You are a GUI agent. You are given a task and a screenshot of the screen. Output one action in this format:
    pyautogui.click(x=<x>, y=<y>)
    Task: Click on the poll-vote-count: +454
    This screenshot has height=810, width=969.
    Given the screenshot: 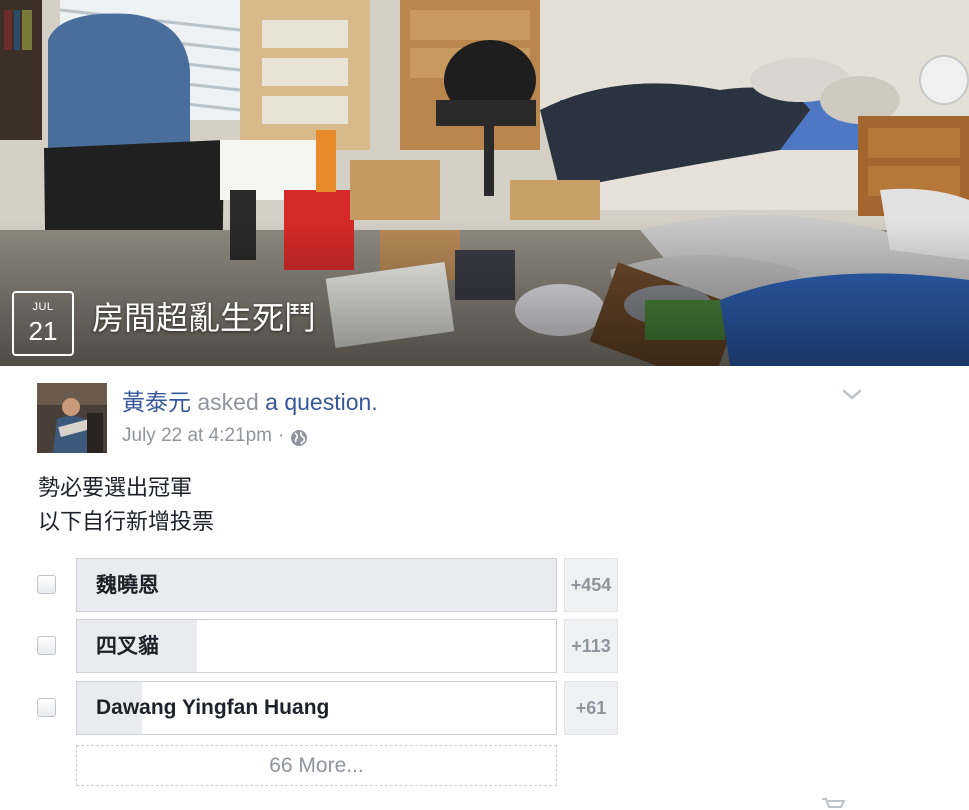 What is the action you would take?
    pyautogui.click(x=591, y=585)
    